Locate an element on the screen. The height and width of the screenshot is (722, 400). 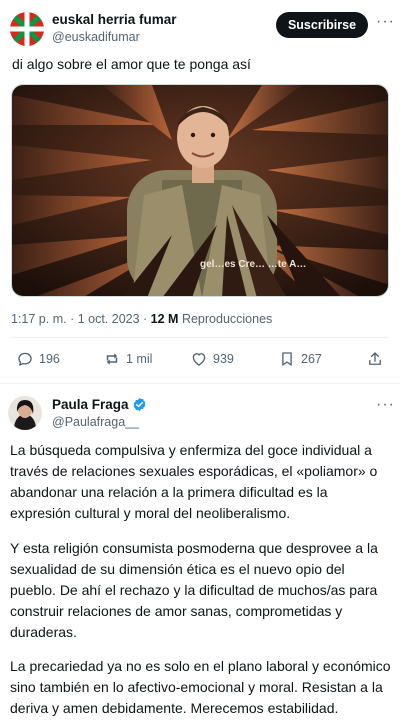
divider is located at coordinates (200, 337).